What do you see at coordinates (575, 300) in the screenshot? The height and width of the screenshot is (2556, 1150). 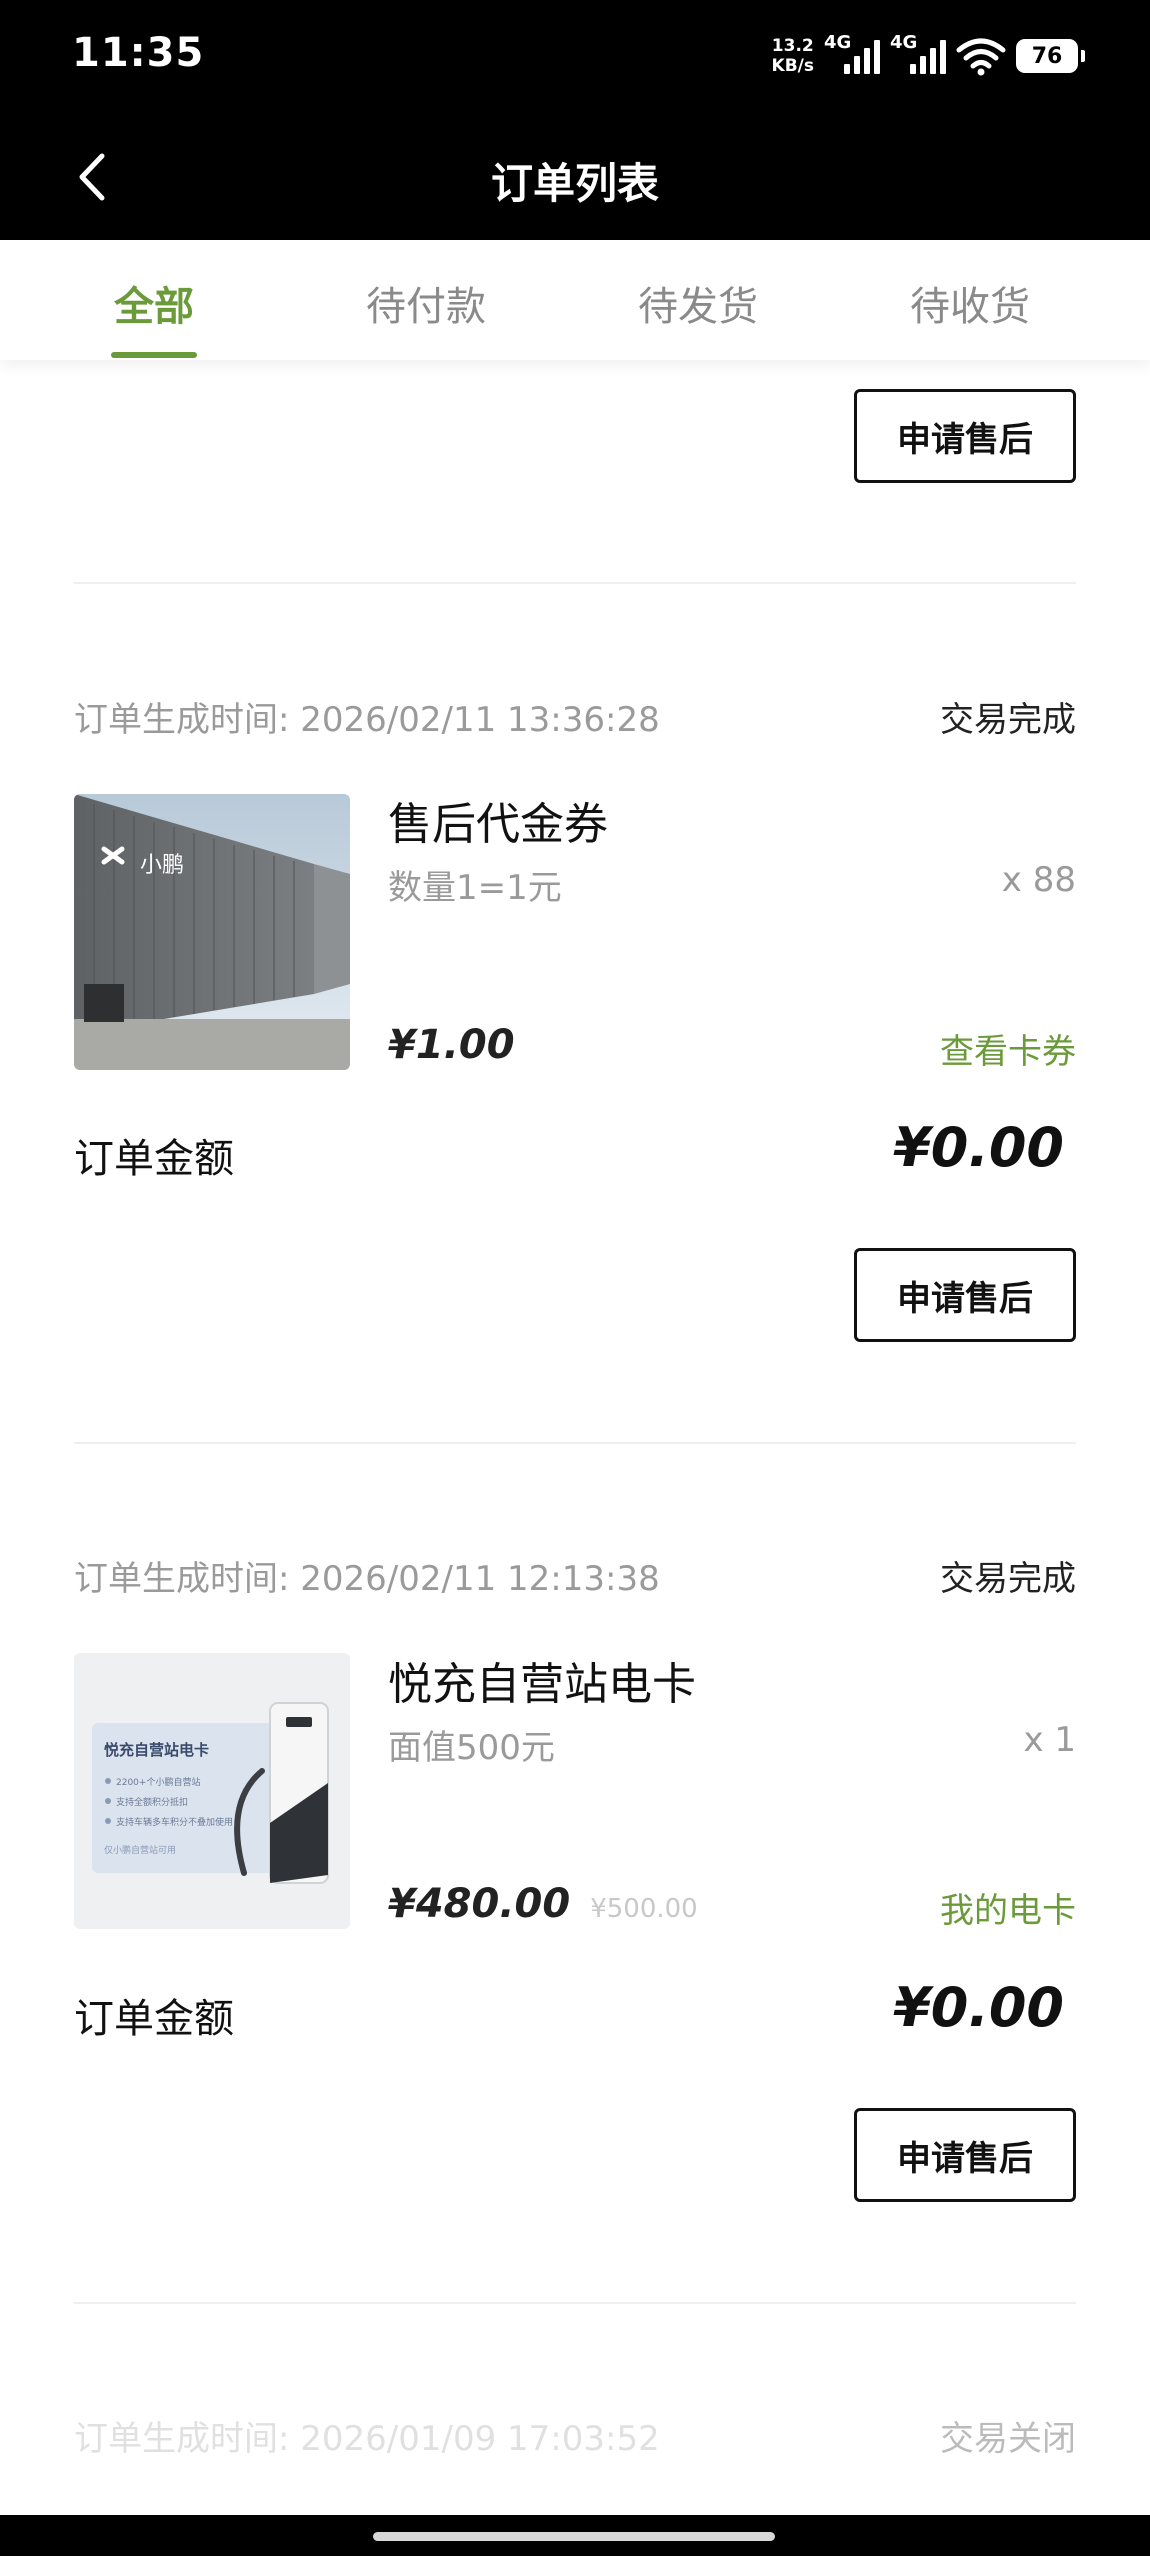 I see `order-tabs: 全部 待付款 待发货 待收货` at bounding box center [575, 300].